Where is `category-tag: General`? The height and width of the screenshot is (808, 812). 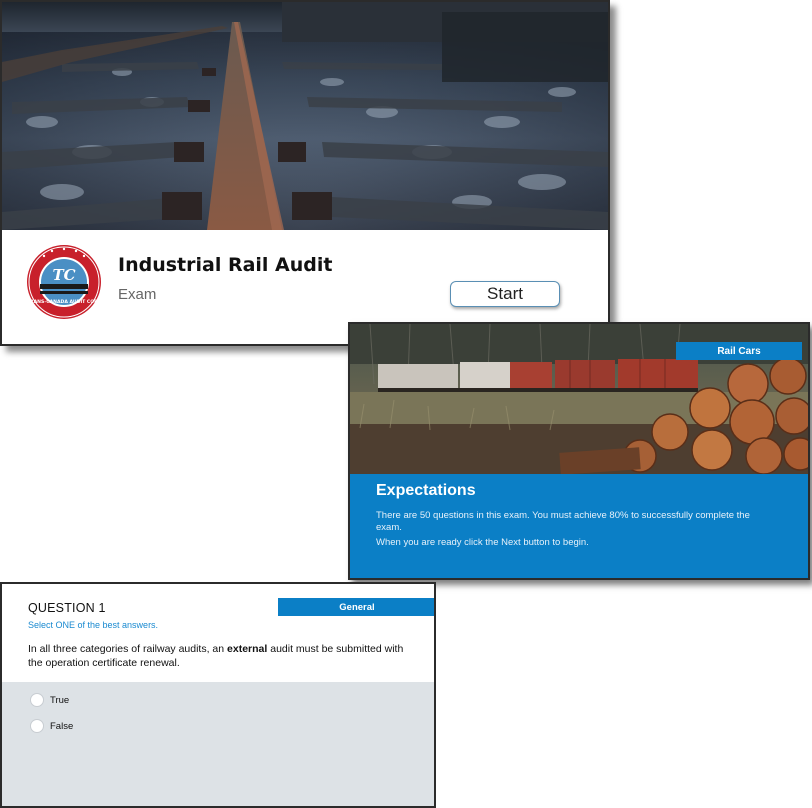 category-tag: General is located at coordinates (356, 607).